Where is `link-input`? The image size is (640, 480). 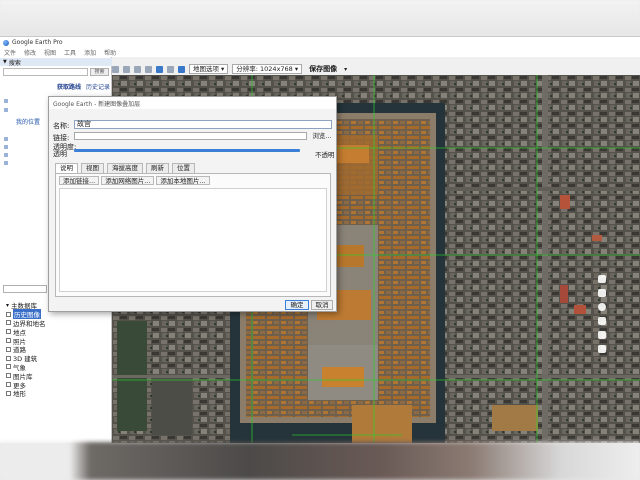
link-input is located at coordinates (190, 136).